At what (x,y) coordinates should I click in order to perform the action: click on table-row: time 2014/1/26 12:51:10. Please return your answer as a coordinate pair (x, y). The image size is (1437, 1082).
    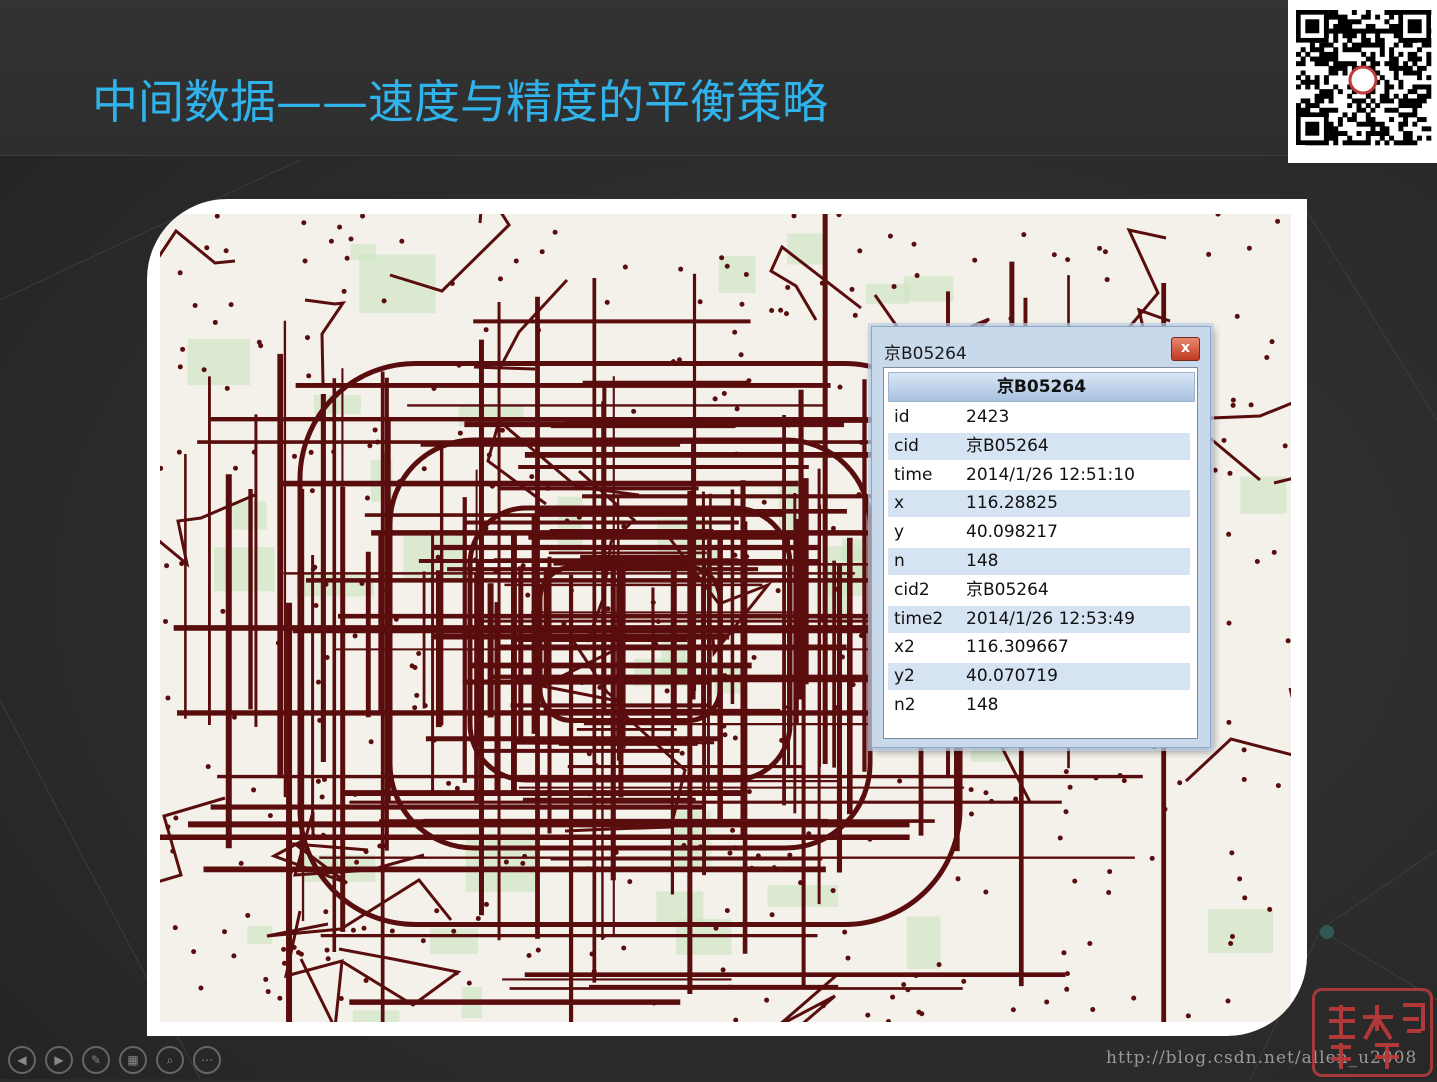
    Looking at the image, I should click on (1039, 475).